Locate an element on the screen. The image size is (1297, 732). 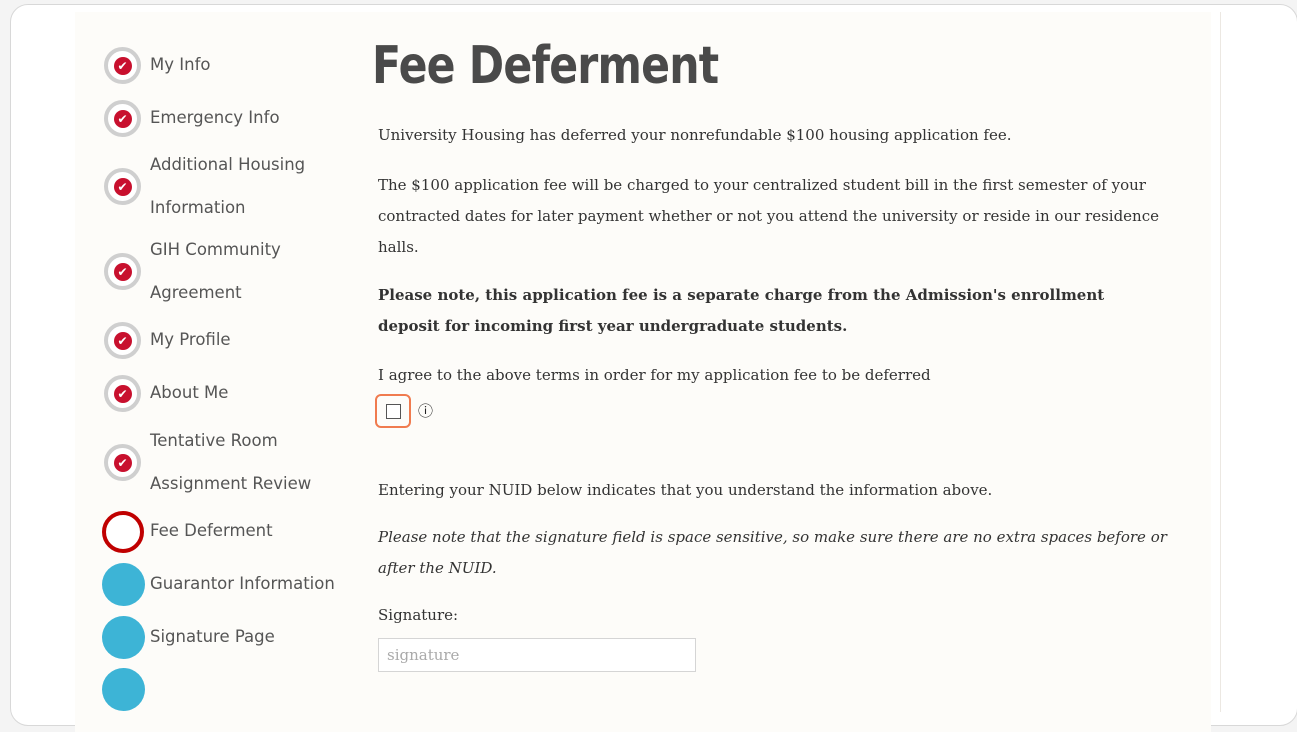
sidebar-item-about-me: About Me is located at coordinates (189, 393).